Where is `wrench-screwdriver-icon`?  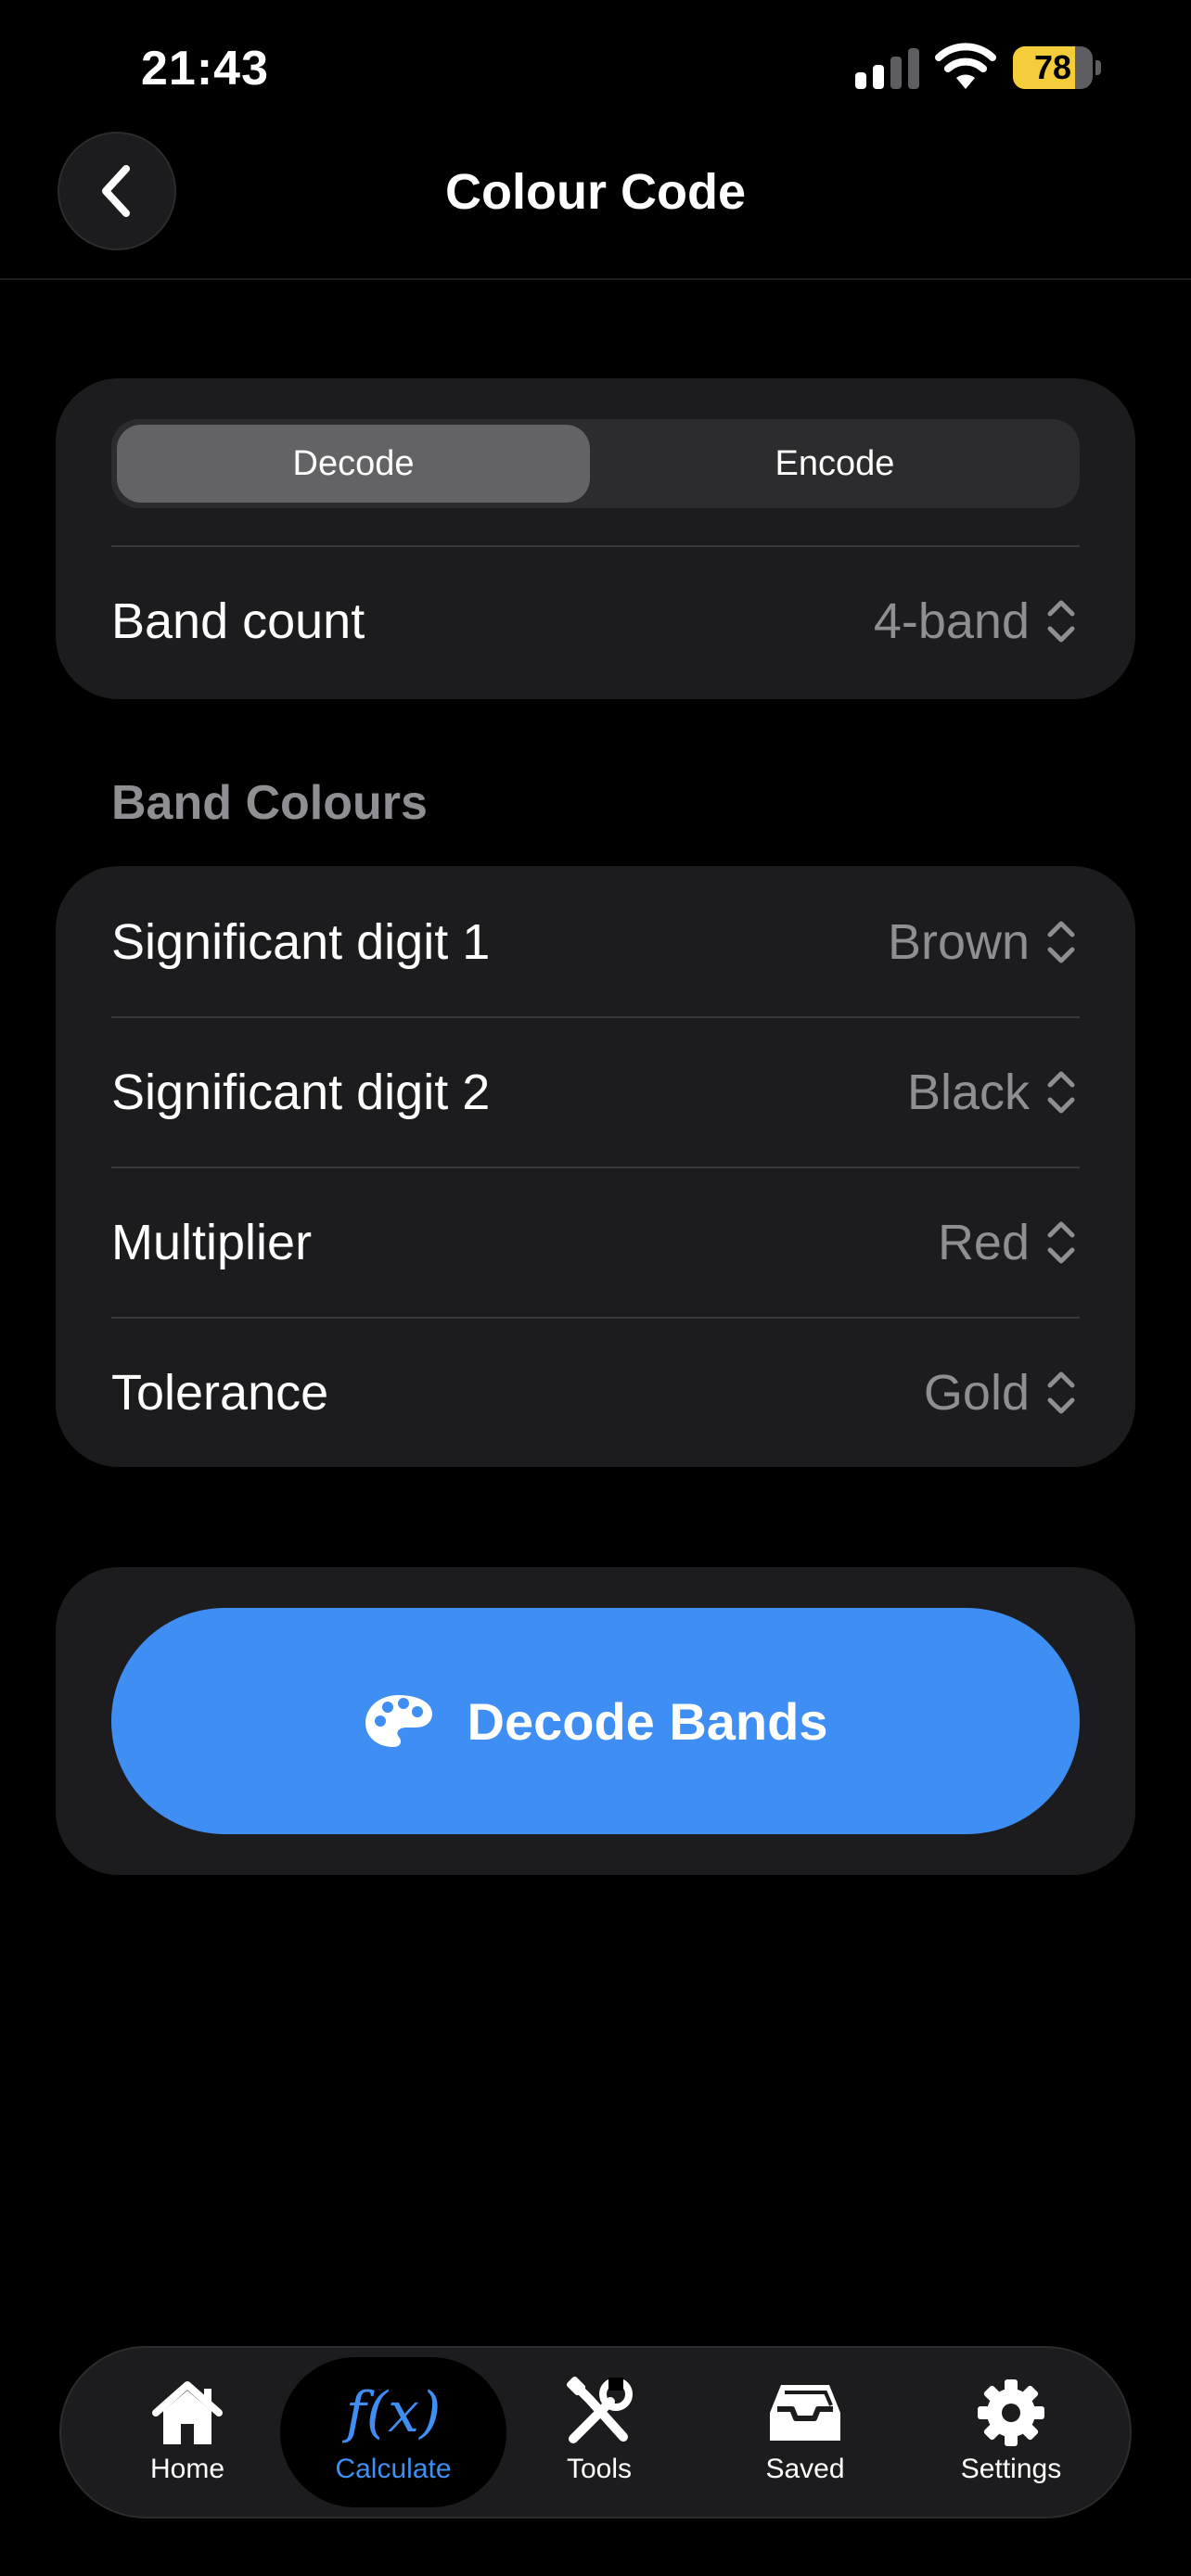
wrench-screwdriver-icon is located at coordinates (599, 2409).